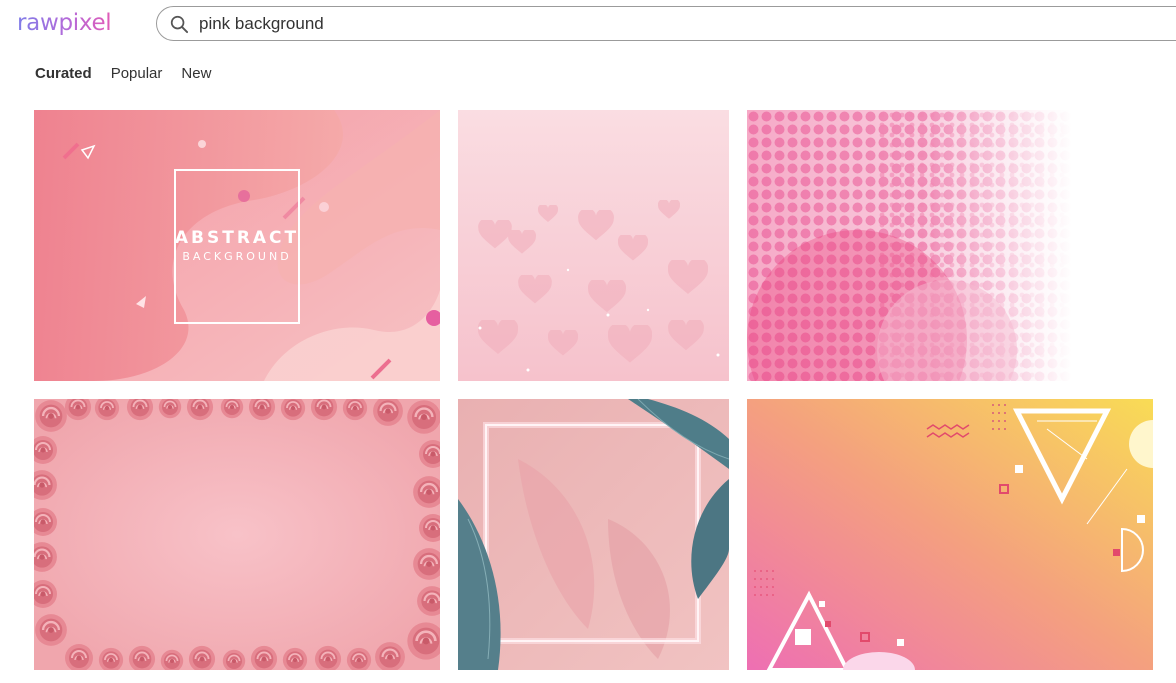 The image size is (1176, 683). Describe the element at coordinates (196, 74) in the screenshot. I see `tab-new: New` at that location.